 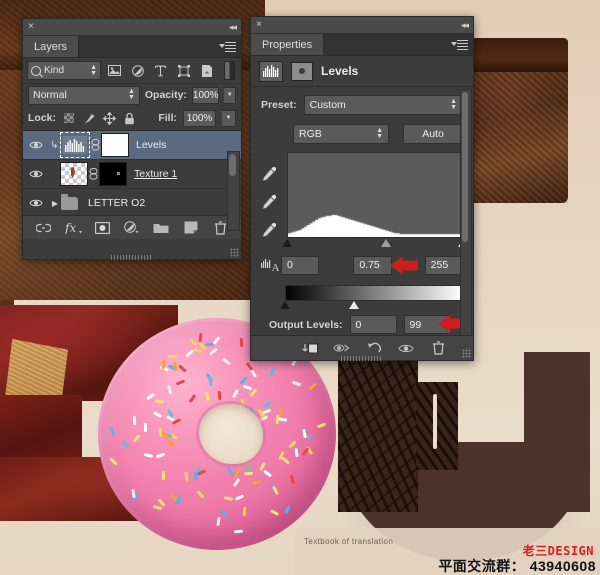 I want to click on layer-name: Levels, so click(x=151, y=145).